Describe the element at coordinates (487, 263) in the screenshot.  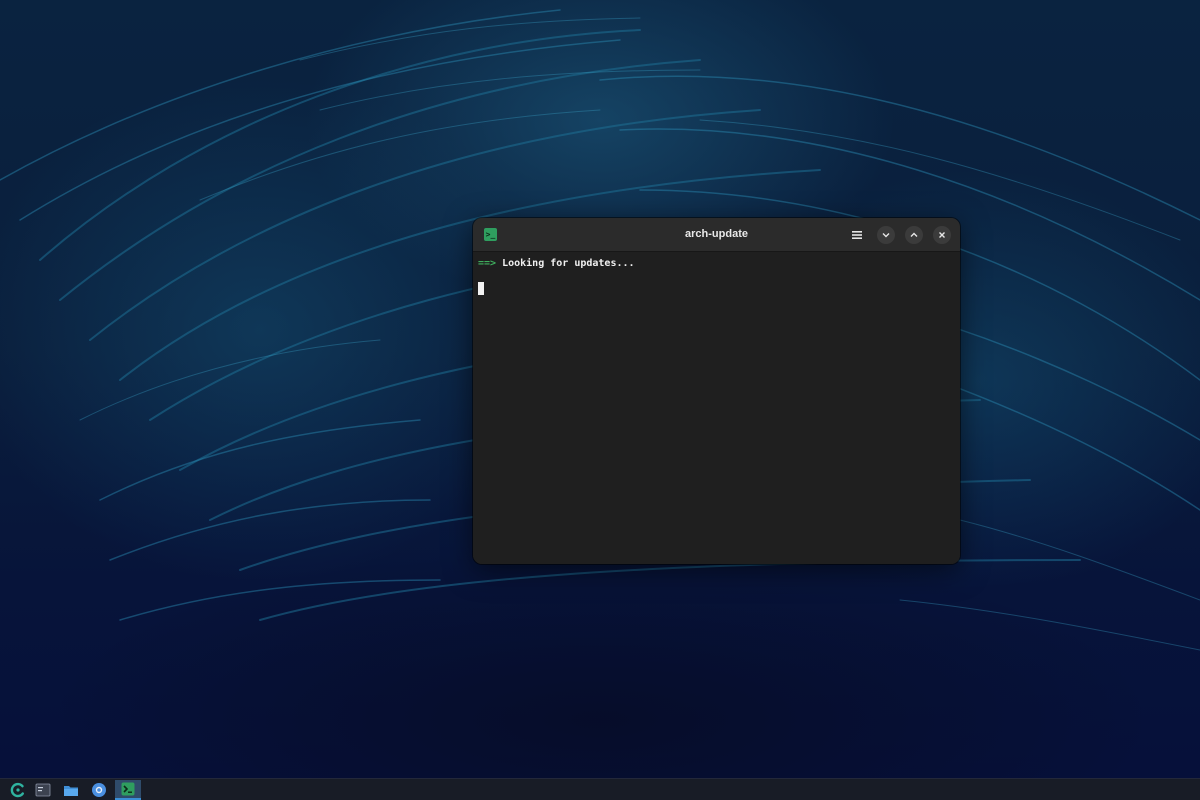
I see `prompt-arrow: ==>` at that location.